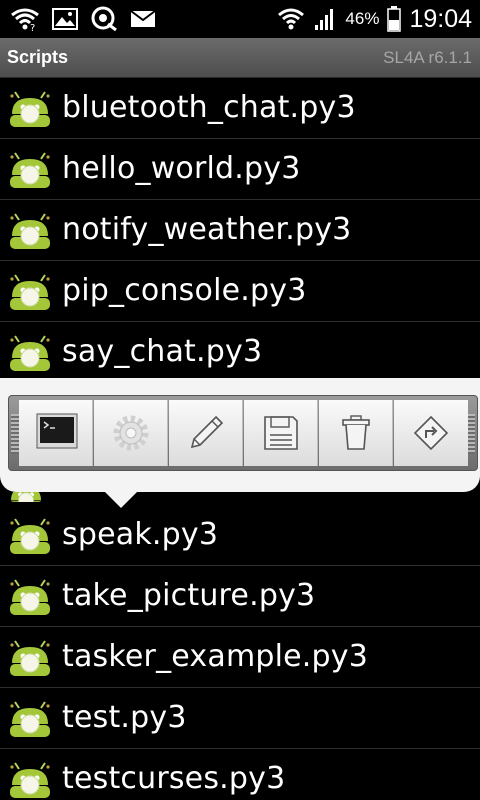 This screenshot has height=800, width=480. I want to click on scroll-grip-left, so click(15, 434).